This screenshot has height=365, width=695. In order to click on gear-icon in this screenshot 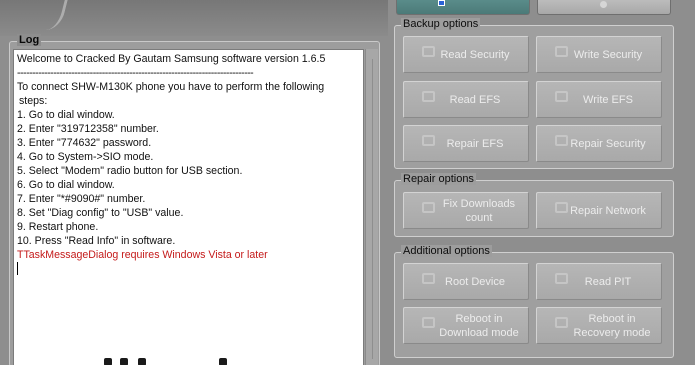, I will do `click(603, 4)`.